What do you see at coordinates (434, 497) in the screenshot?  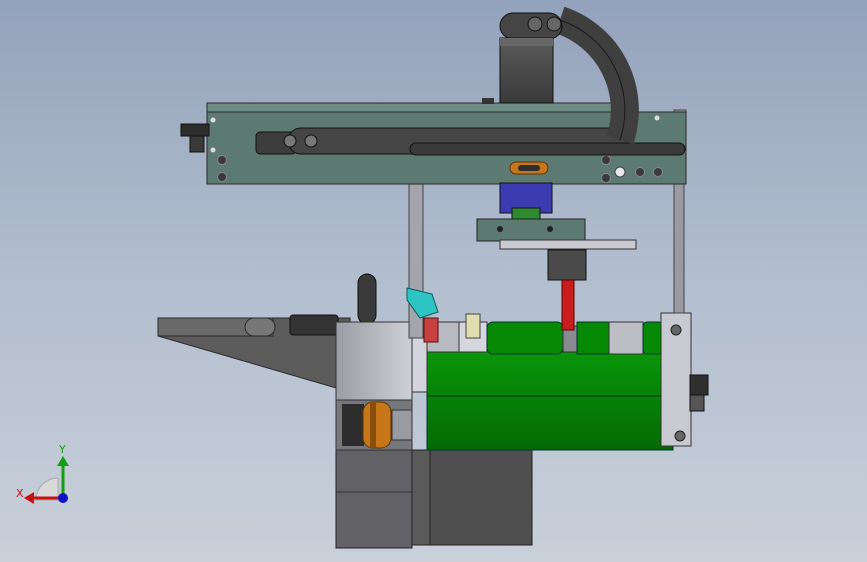 I see `drive-motor` at bounding box center [434, 497].